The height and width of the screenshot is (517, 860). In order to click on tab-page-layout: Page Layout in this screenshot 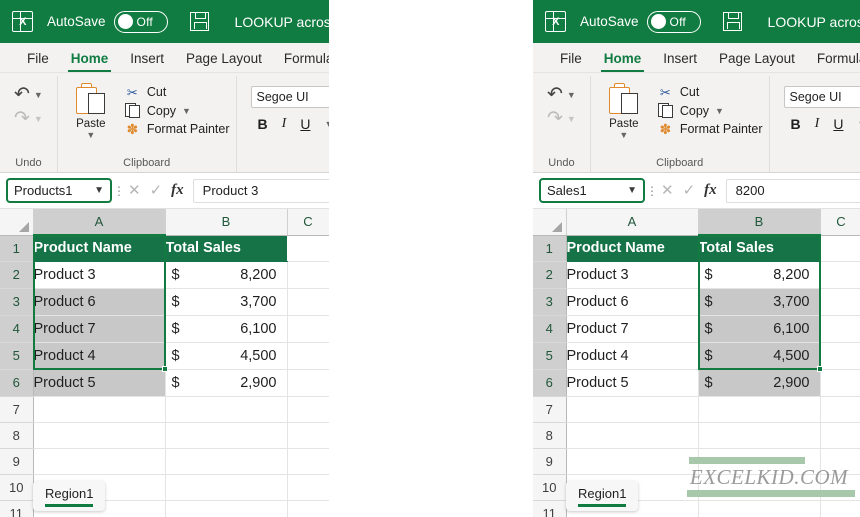, I will do `click(224, 61)`.